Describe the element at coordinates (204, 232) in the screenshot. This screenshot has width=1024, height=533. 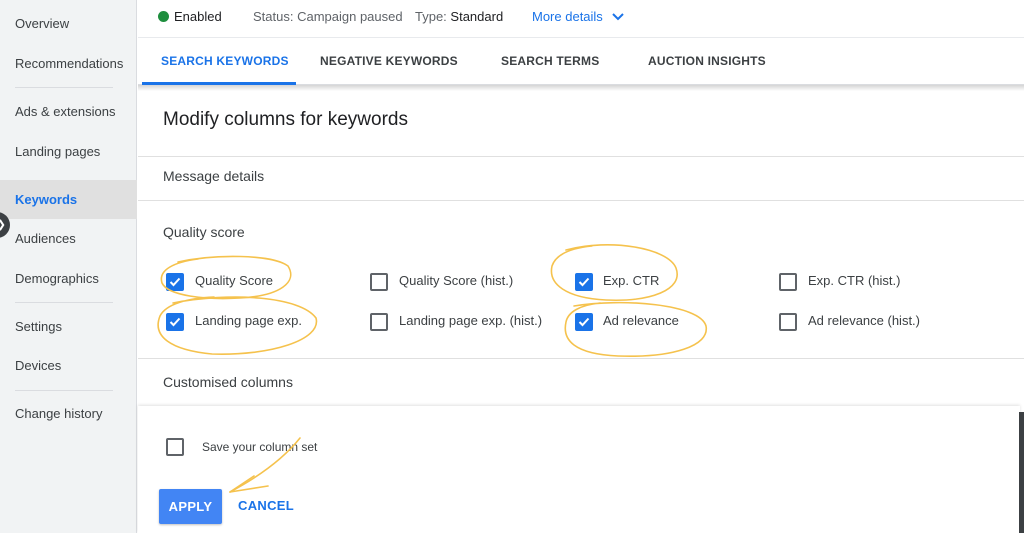
I see `quality-score-heading: Quality score` at that location.